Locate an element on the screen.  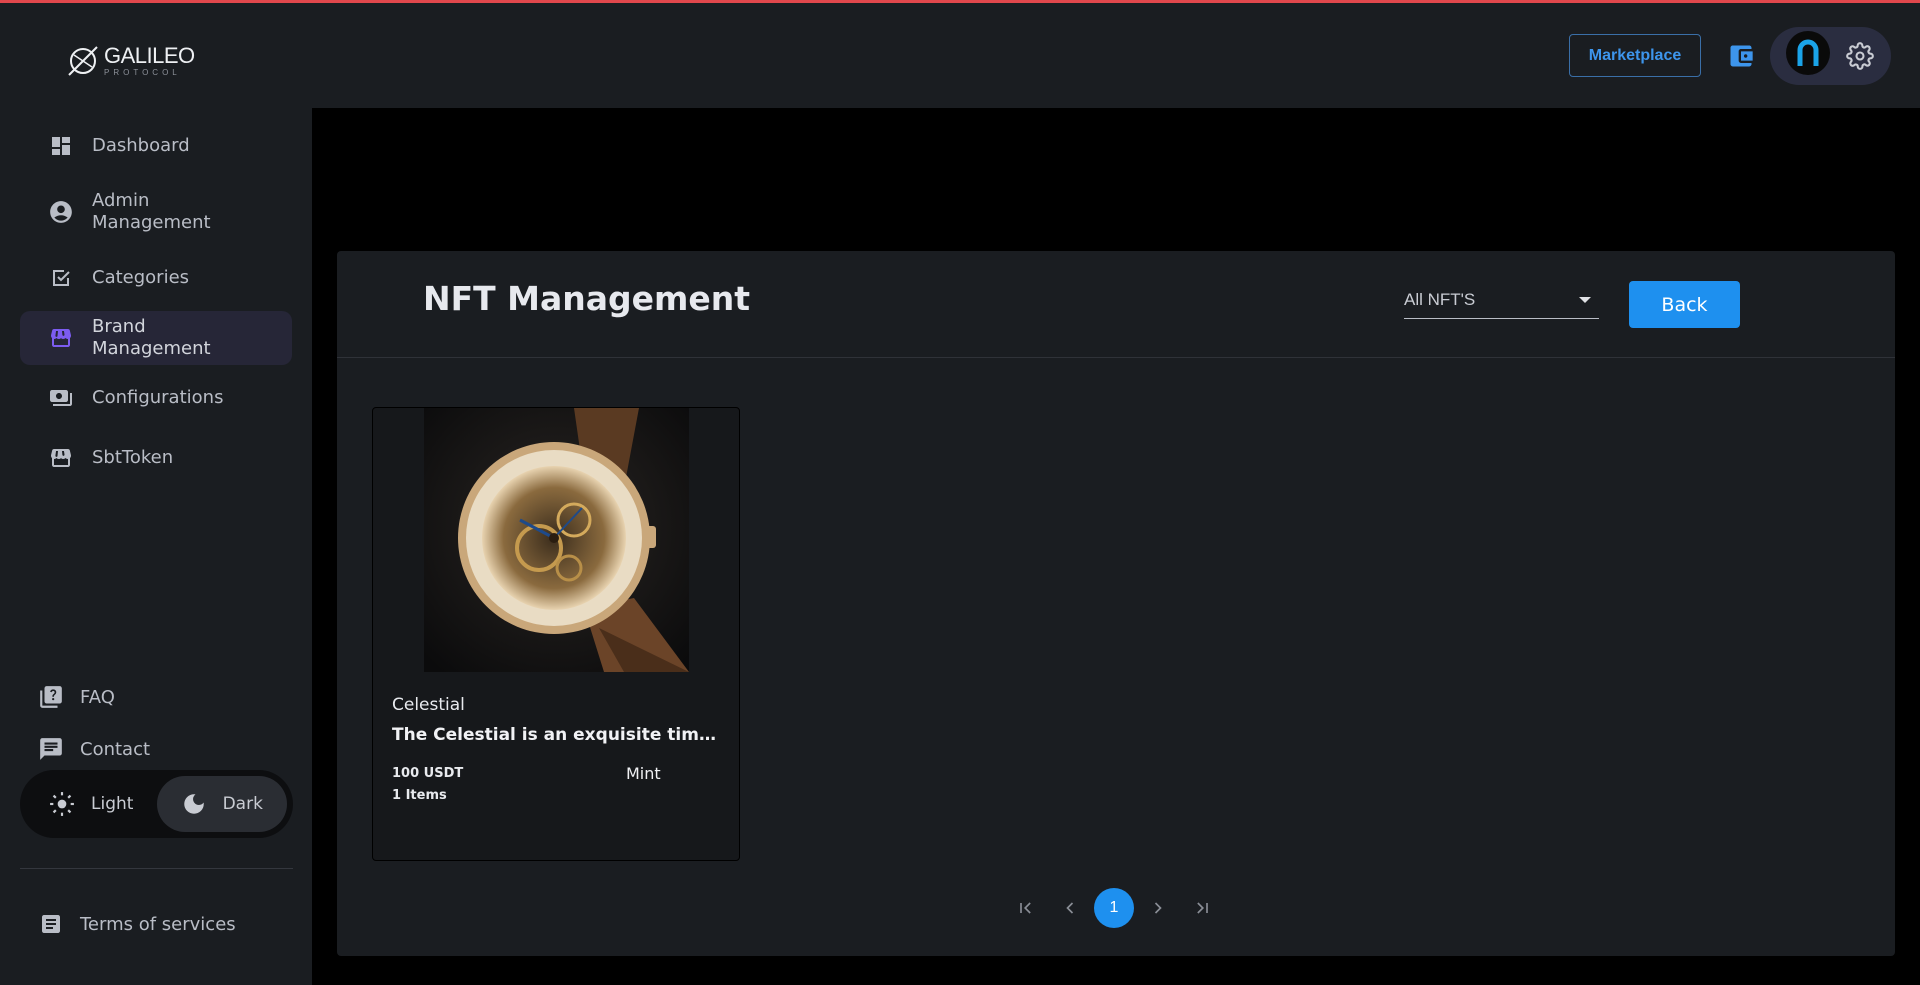
chat-icon is located at coordinates (51, 749).